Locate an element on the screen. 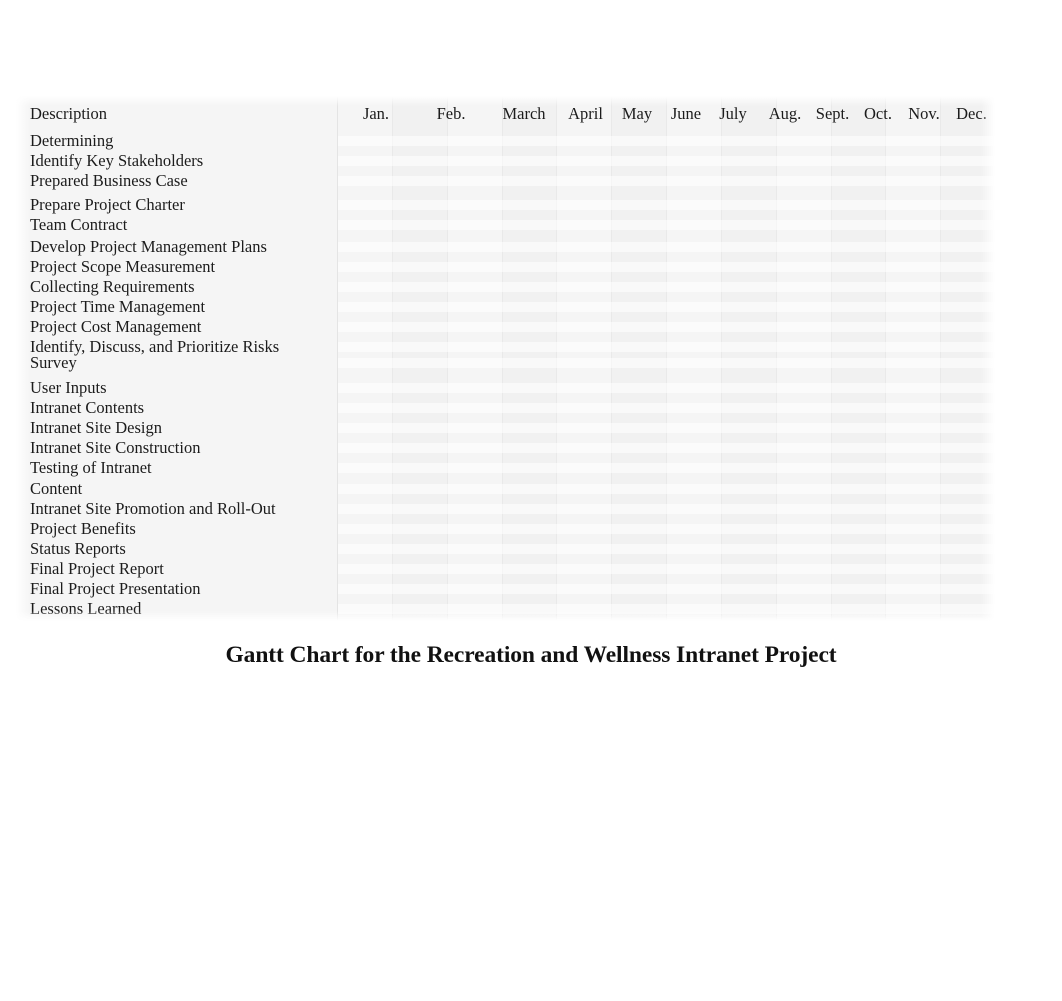 This screenshot has width=1062, height=1001. month-header-jan: Jan. is located at coordinates (376, 113).